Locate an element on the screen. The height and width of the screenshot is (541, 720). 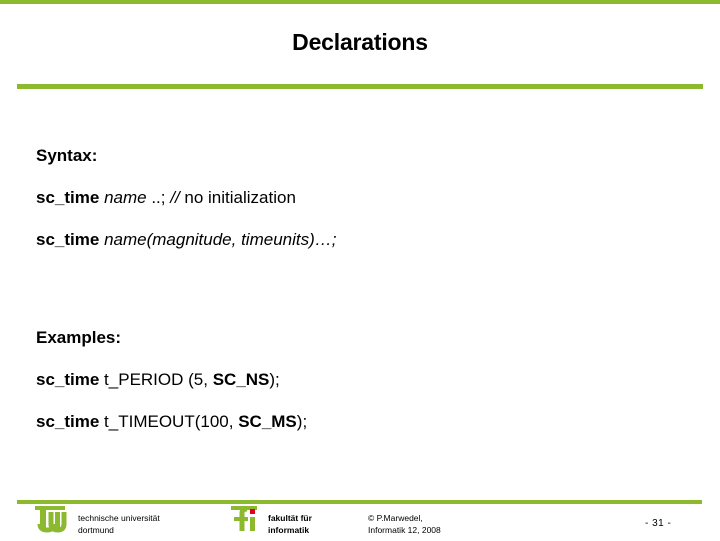
tu-dortmund-logo-icon is located at coordinates (54, 521).